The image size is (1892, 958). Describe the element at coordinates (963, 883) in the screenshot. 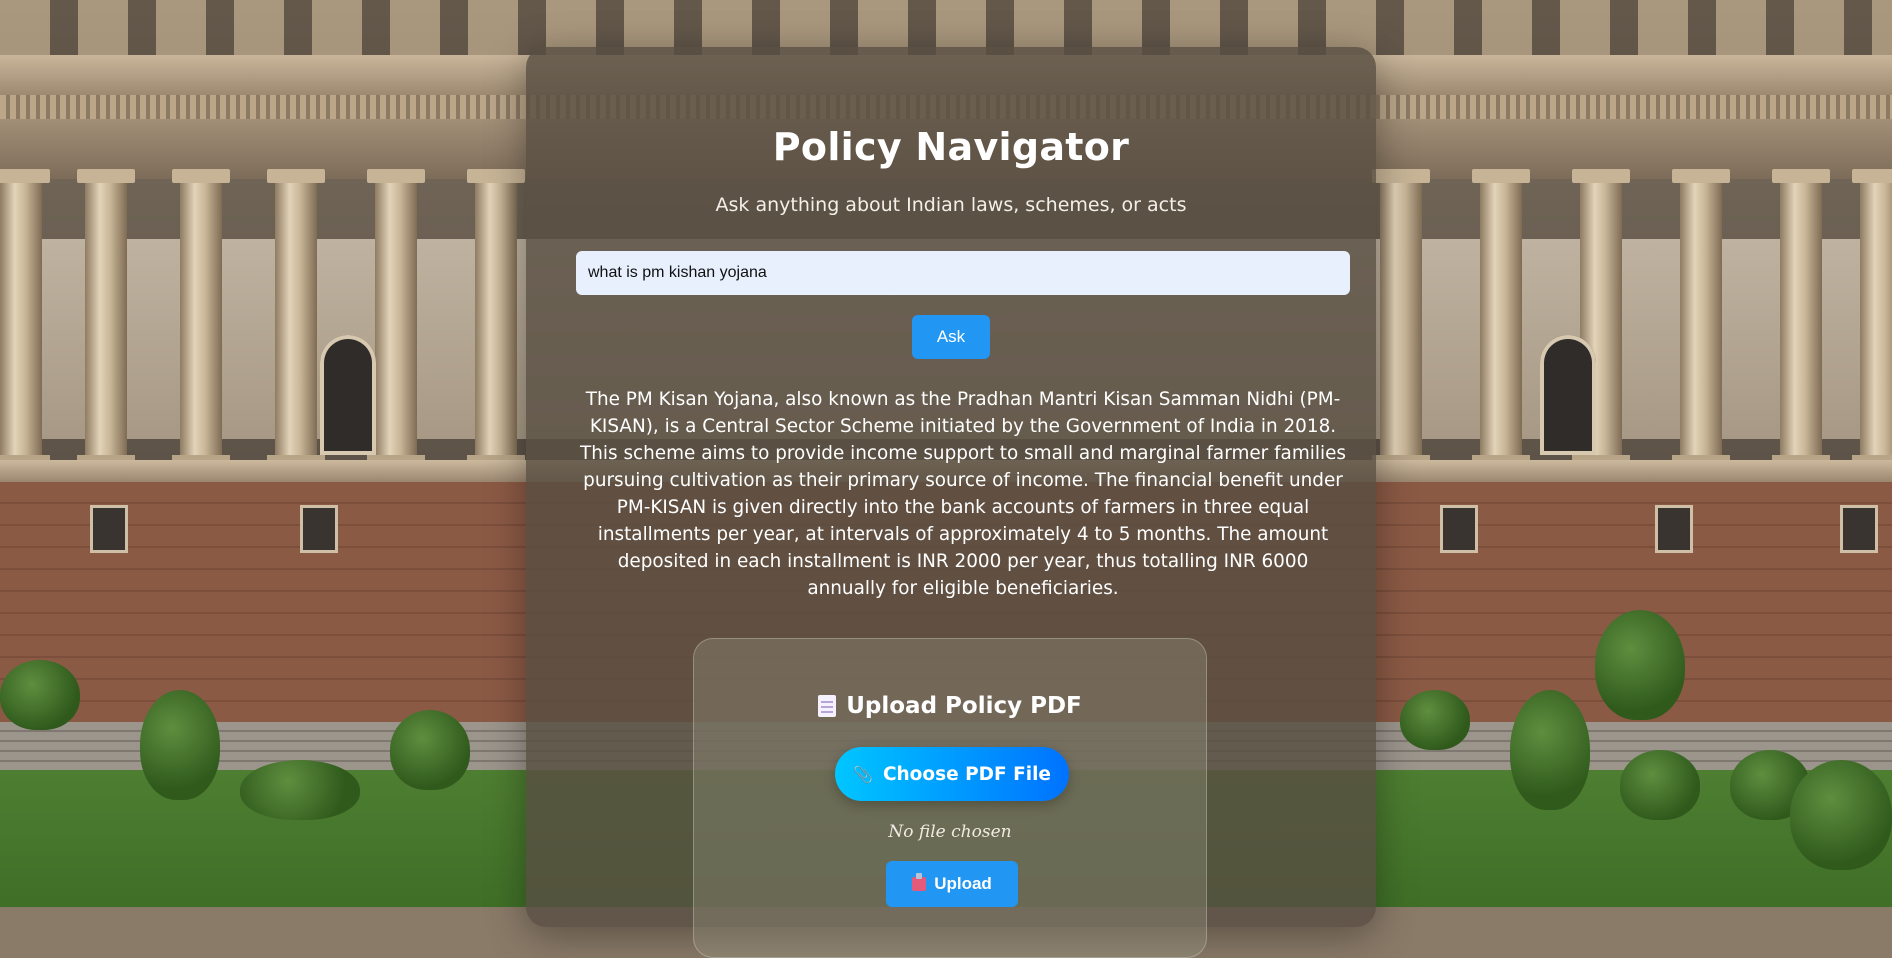

I see `upload-button-label: Upload` at that location.